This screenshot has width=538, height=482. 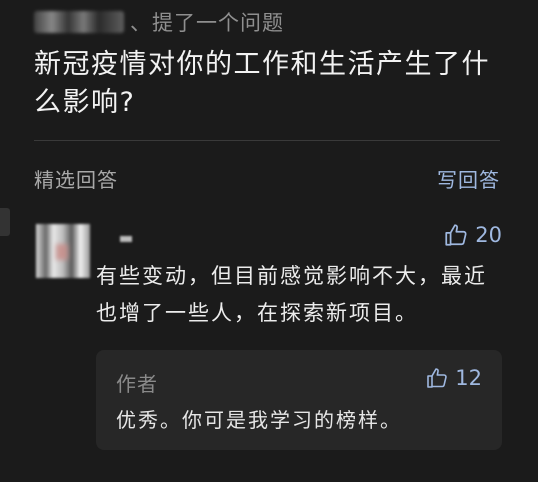 I want to click on reply-text: 优秀。你可是我学习的榜样。, so click(x=259, y=420).